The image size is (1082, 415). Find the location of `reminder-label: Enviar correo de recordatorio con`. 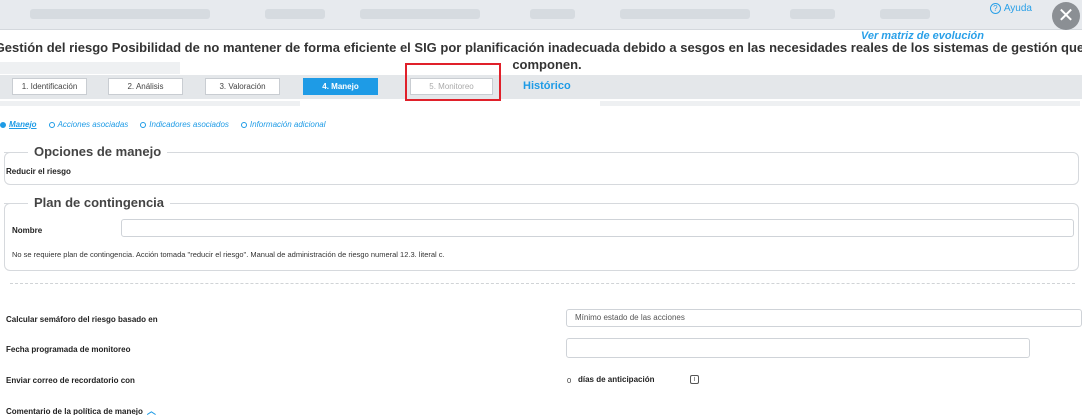

reminder-label: Enviar correo de recordatorio con is located at coordinates (70, 380).